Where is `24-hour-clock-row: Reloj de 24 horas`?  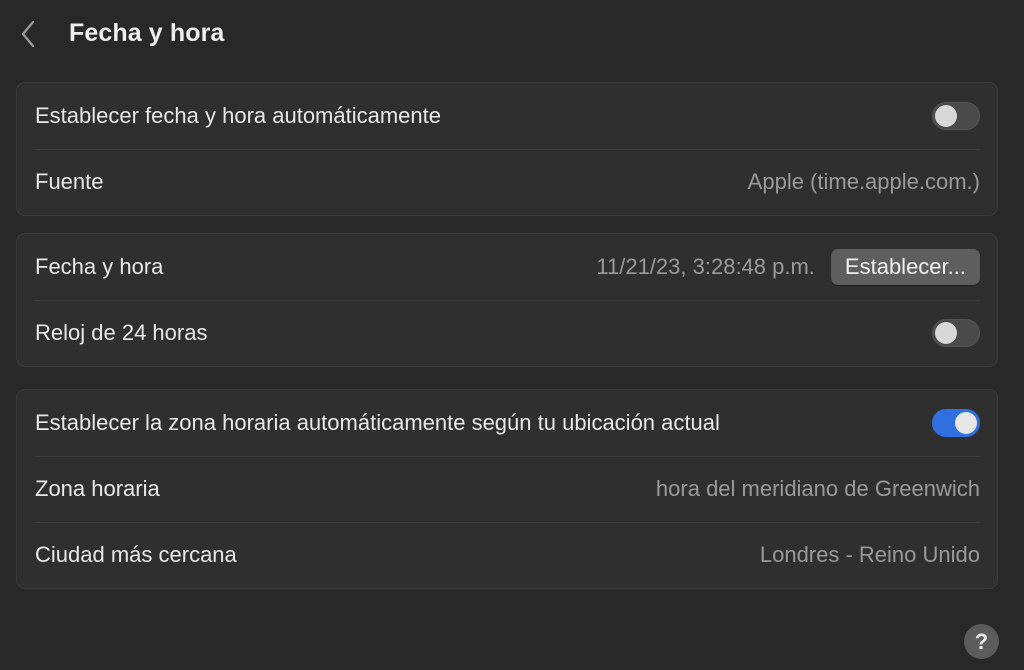 24-hour-clock-row: Reloj de 24 horas is located at coordinates (507, 333).